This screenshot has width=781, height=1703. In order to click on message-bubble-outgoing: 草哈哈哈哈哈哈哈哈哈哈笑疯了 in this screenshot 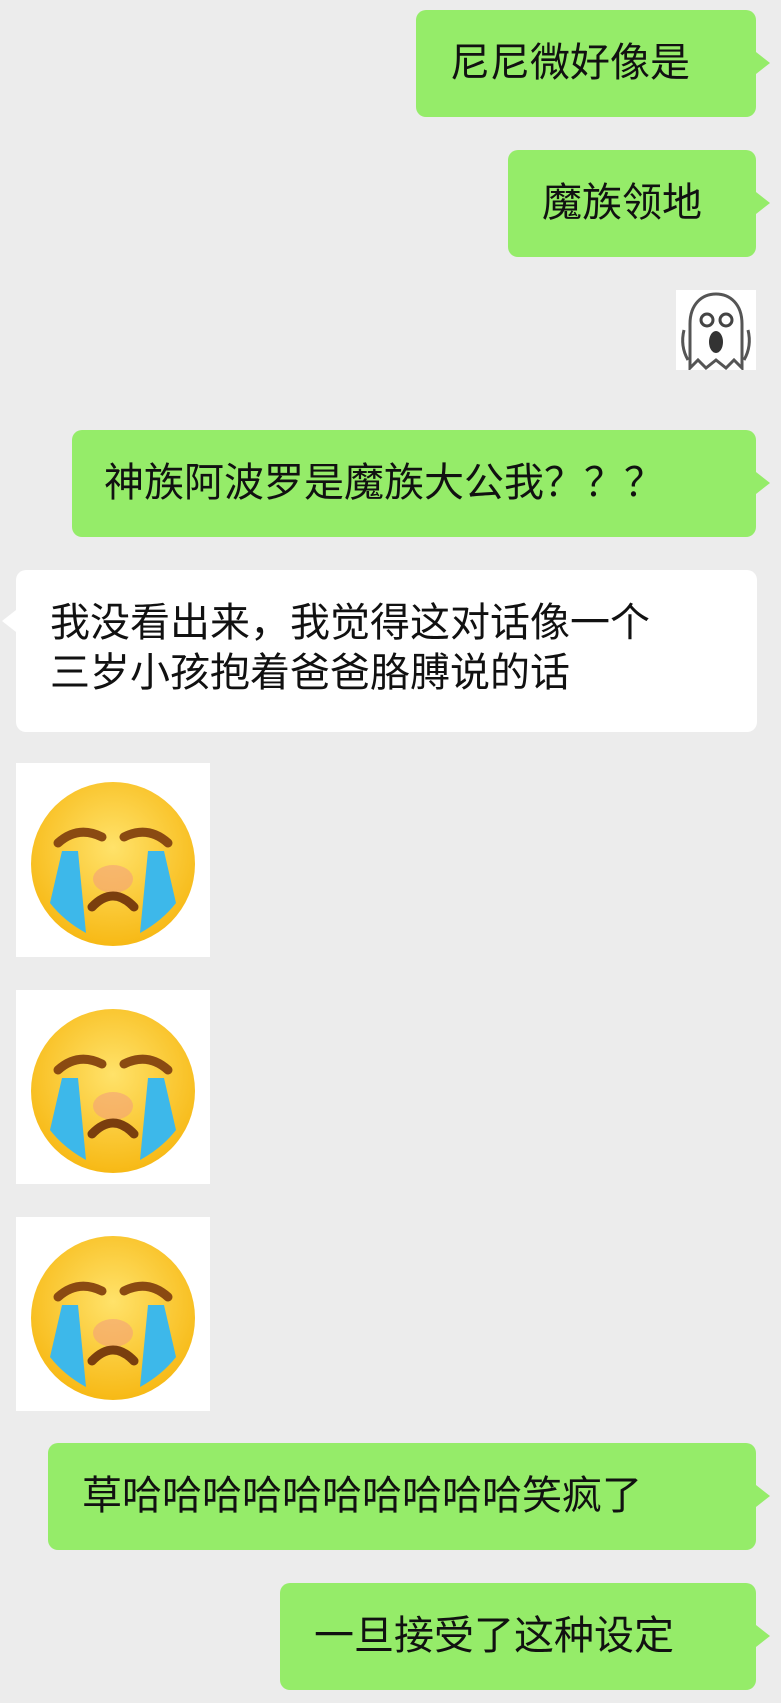, I will do `click(402, 1496)`.